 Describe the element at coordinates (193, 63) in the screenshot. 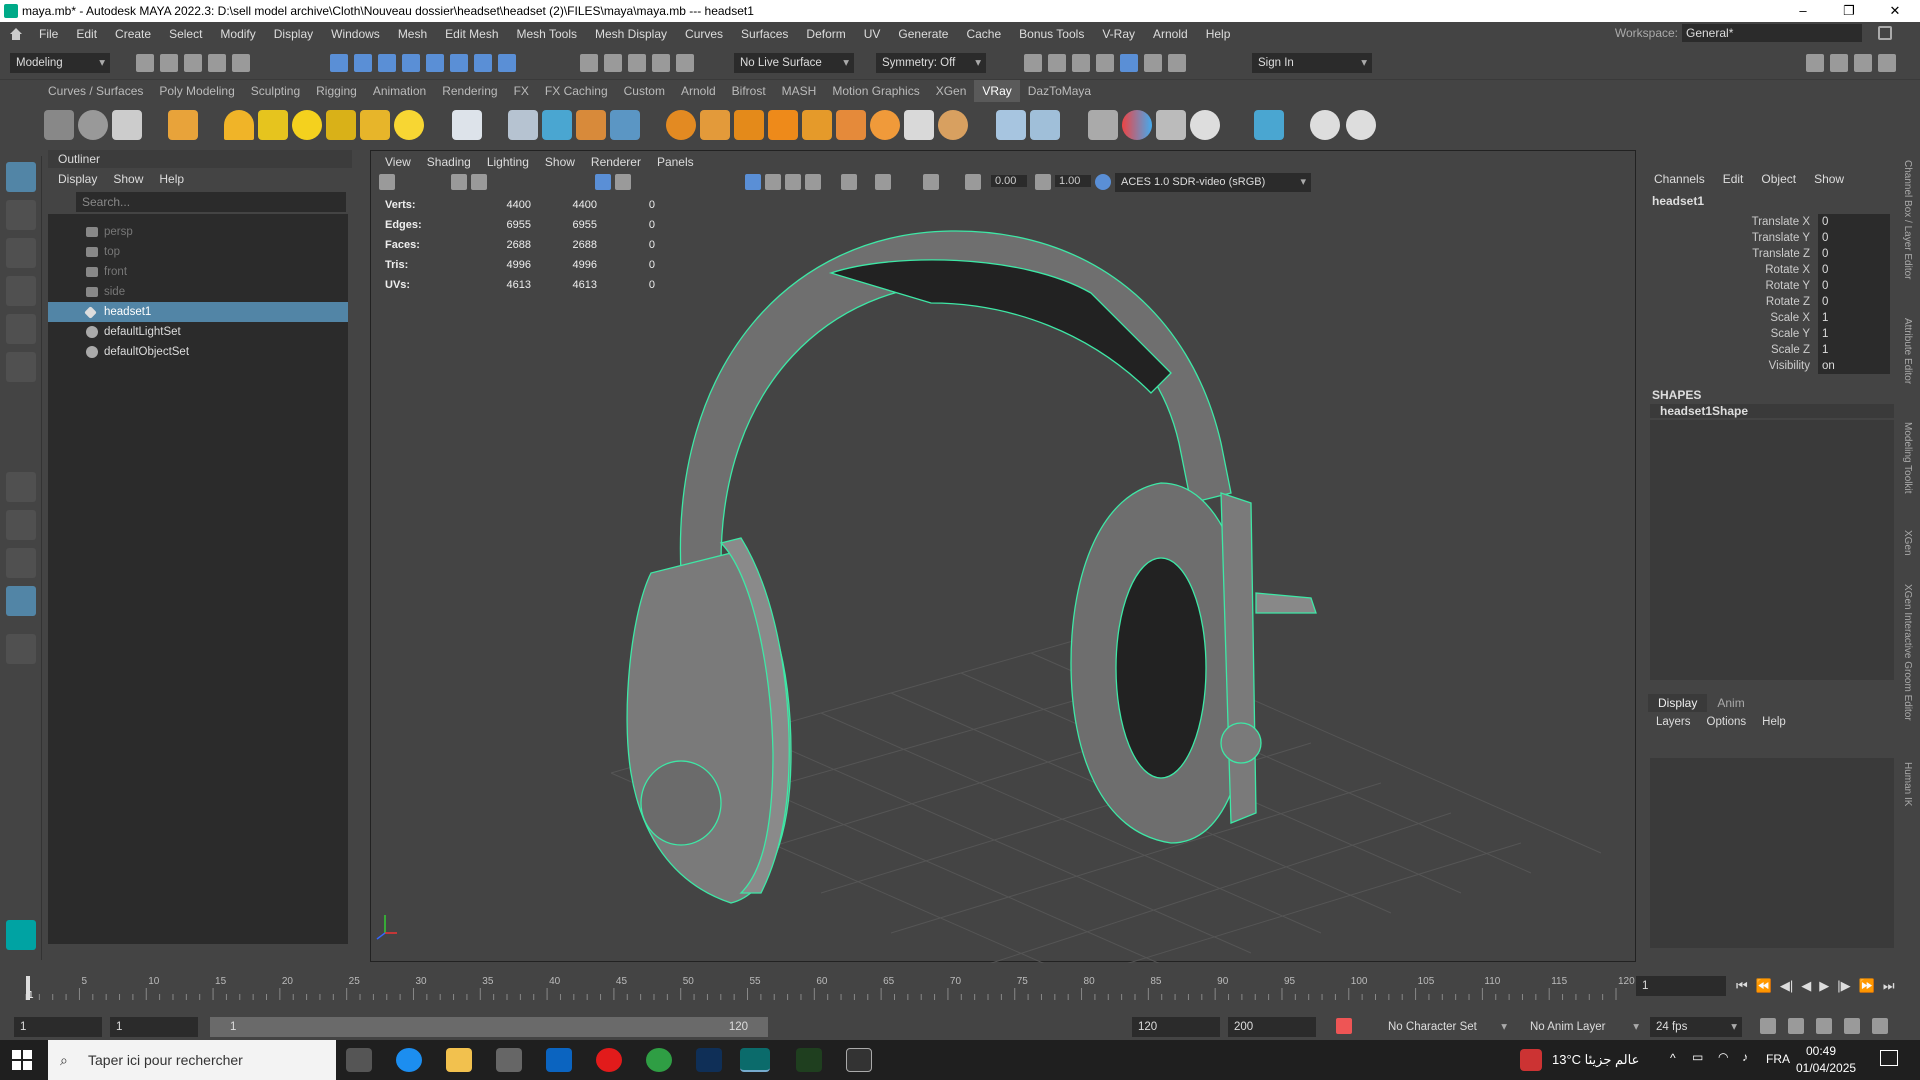

I see `save-scene-icon` at that location.